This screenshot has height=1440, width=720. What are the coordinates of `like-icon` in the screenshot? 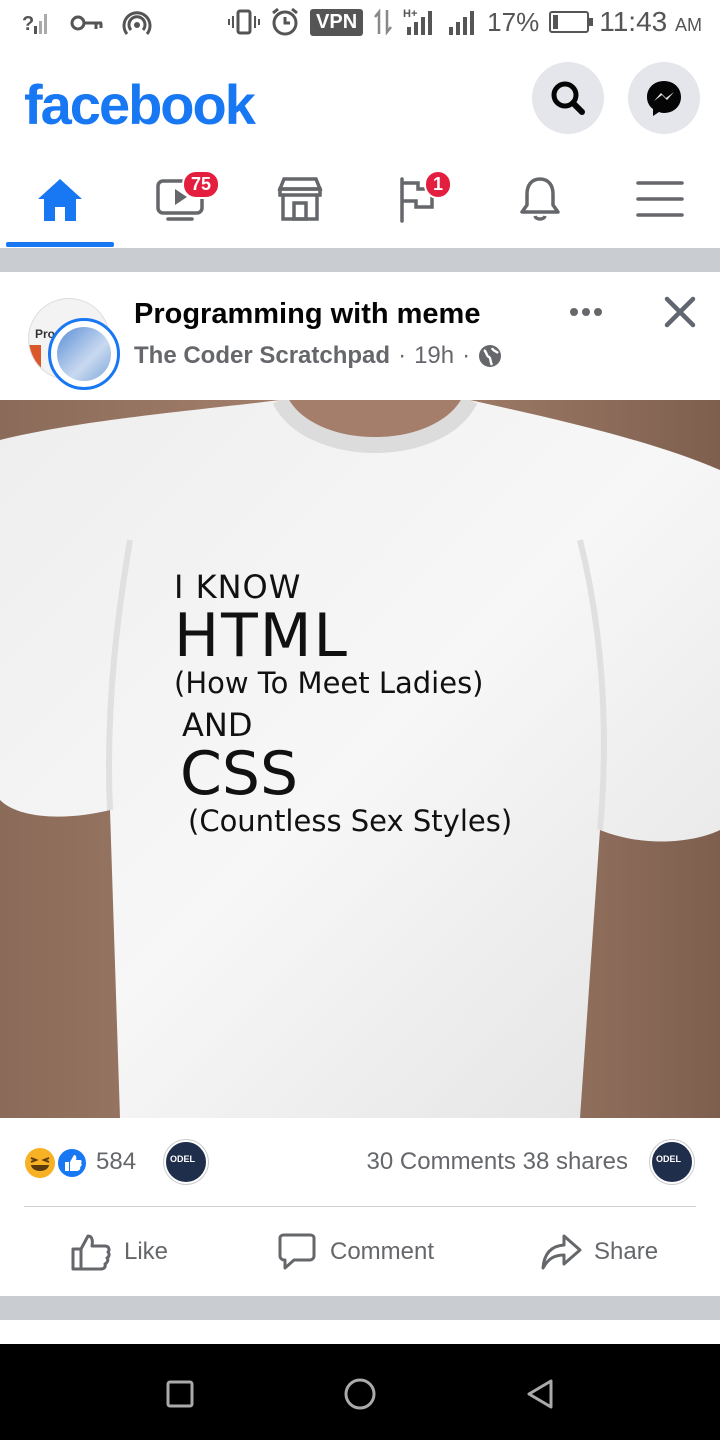 It's located at (91, 1252).